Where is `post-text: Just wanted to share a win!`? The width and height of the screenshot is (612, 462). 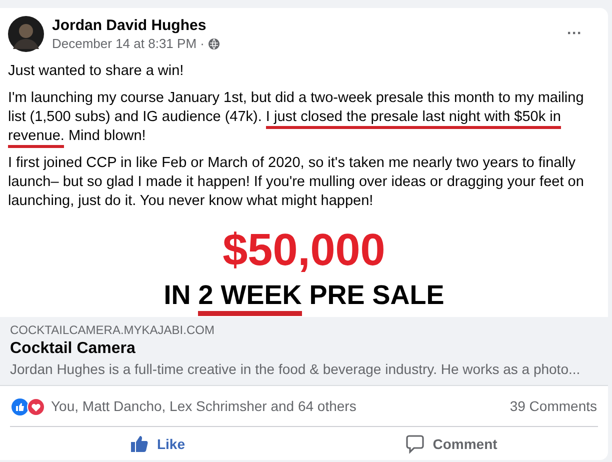 post-text: Just wanted to share a win! is located at coordinates (96, 71).